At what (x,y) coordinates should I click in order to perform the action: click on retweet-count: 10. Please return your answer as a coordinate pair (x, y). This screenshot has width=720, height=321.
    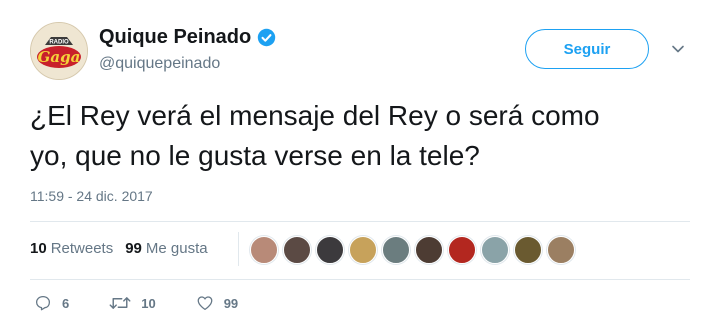
    Looking at the image, I should click on (148, 303).